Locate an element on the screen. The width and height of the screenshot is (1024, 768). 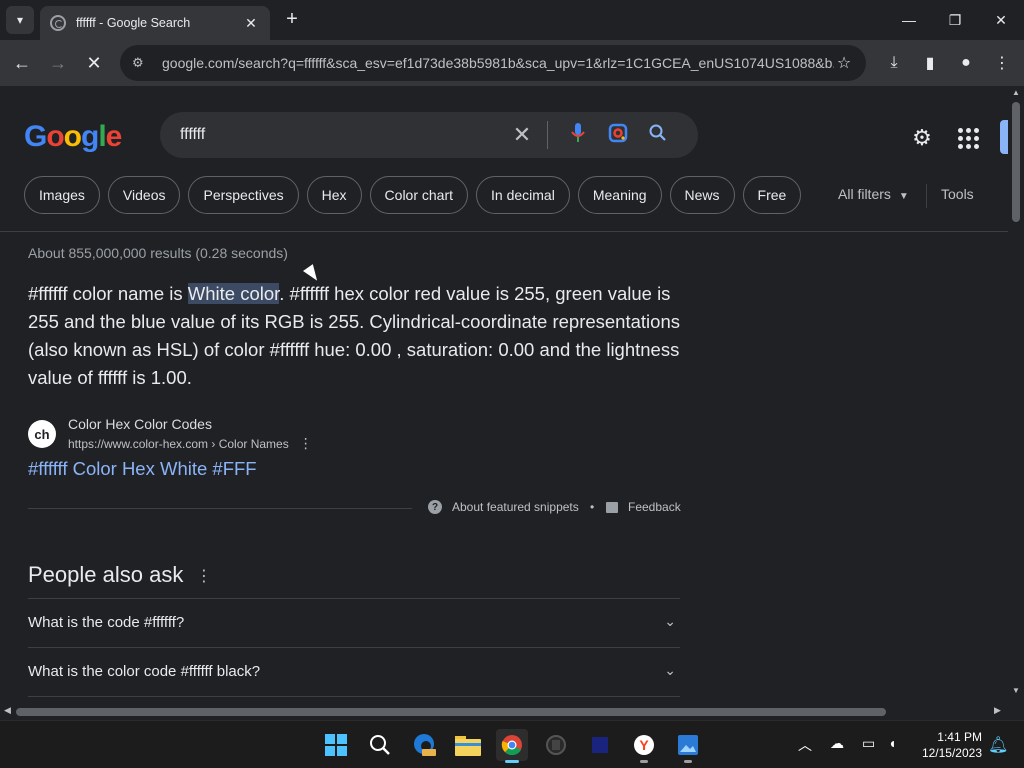
back-button: ← is located at coordinates (22, 63).